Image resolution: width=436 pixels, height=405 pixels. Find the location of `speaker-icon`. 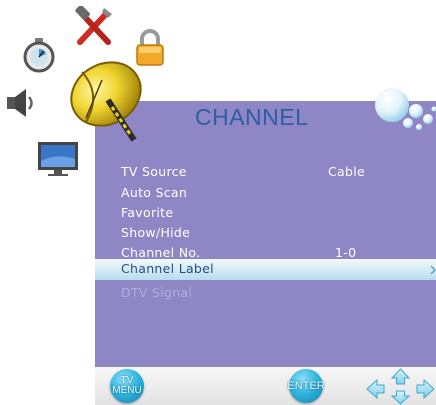

speaker-icon is located at coordinates (21, 103).